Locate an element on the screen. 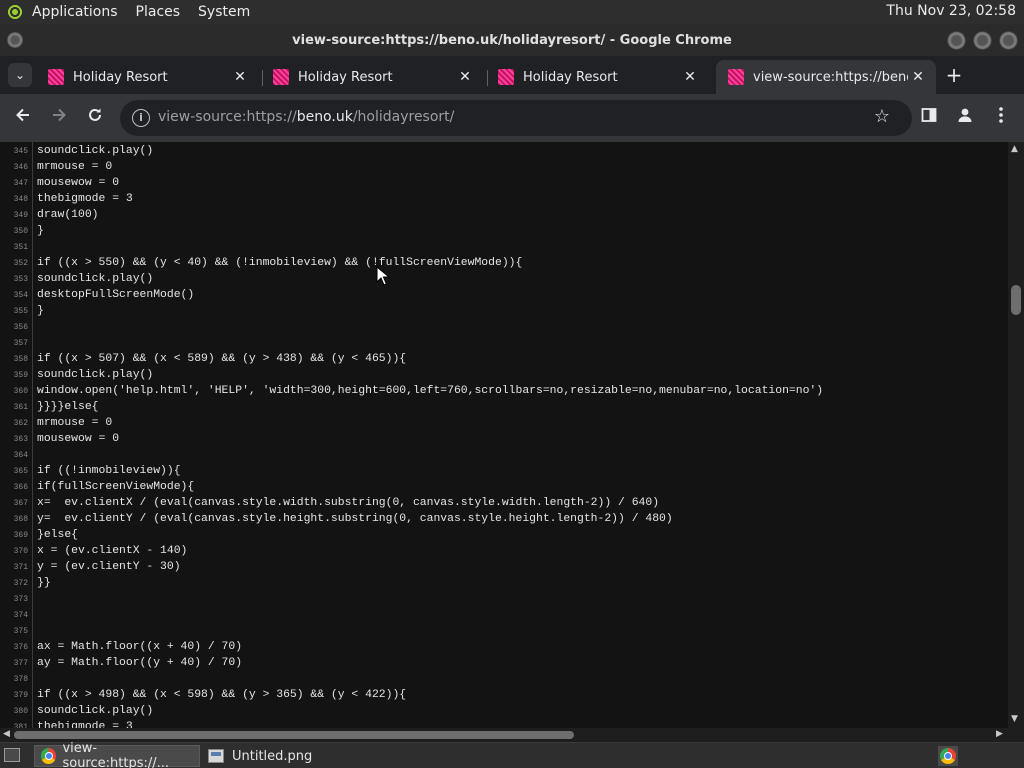 The width and height of the screenshot is (1024, 768). menu-system: System is located at coordinates (224, 12).